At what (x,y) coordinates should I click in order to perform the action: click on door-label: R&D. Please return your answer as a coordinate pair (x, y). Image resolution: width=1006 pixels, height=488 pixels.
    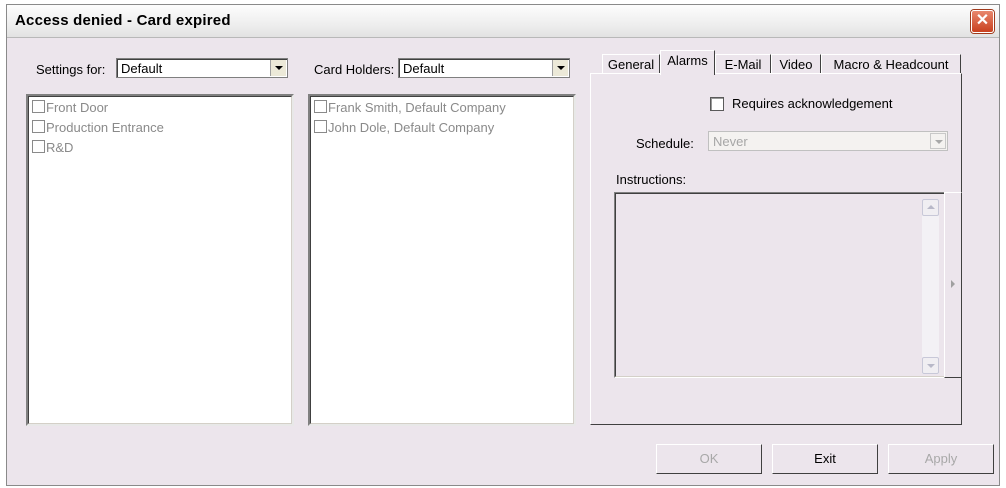
    Looking at the image, I should click on (60, 147).